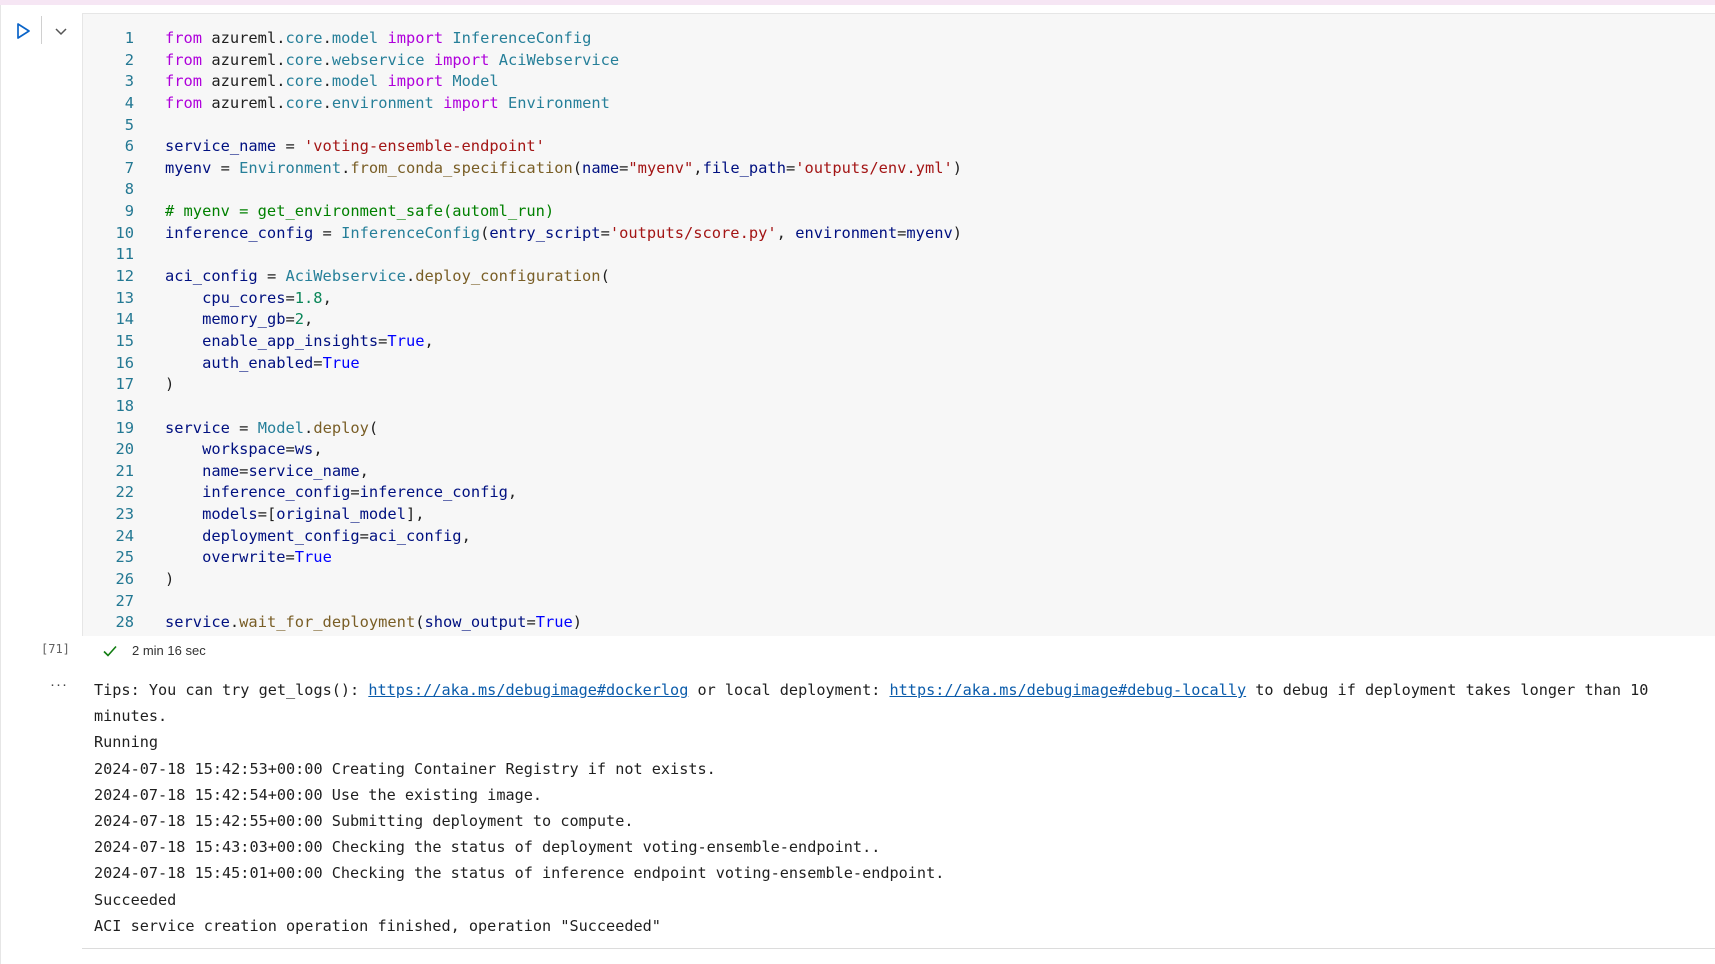 The width and height of the screenshot is (1715, 964). I want to click on code-line: 20 workspace=ws,, so click(899, 450).